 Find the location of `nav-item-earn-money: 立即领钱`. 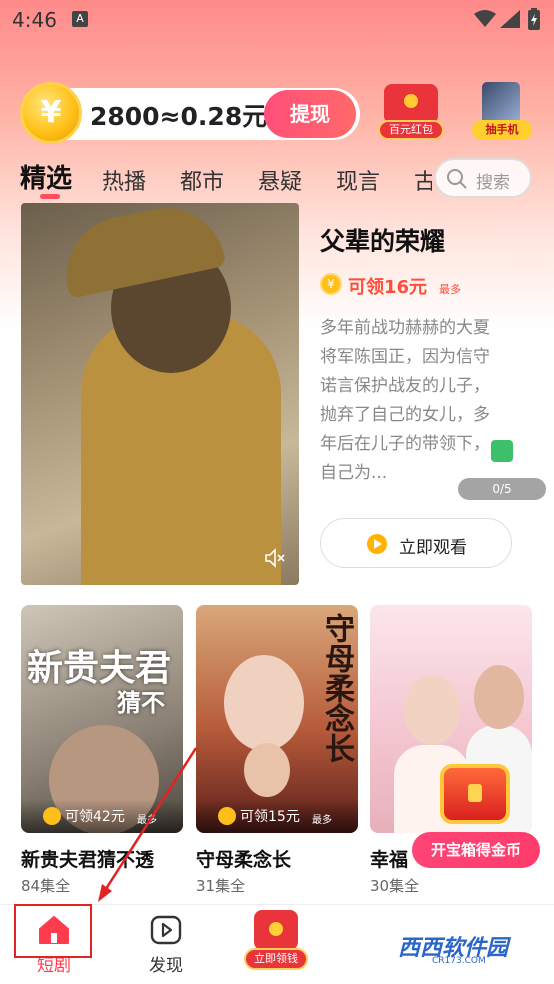

nav-item-earn-money: 立即领钱 is located at coordinates (276, 939).